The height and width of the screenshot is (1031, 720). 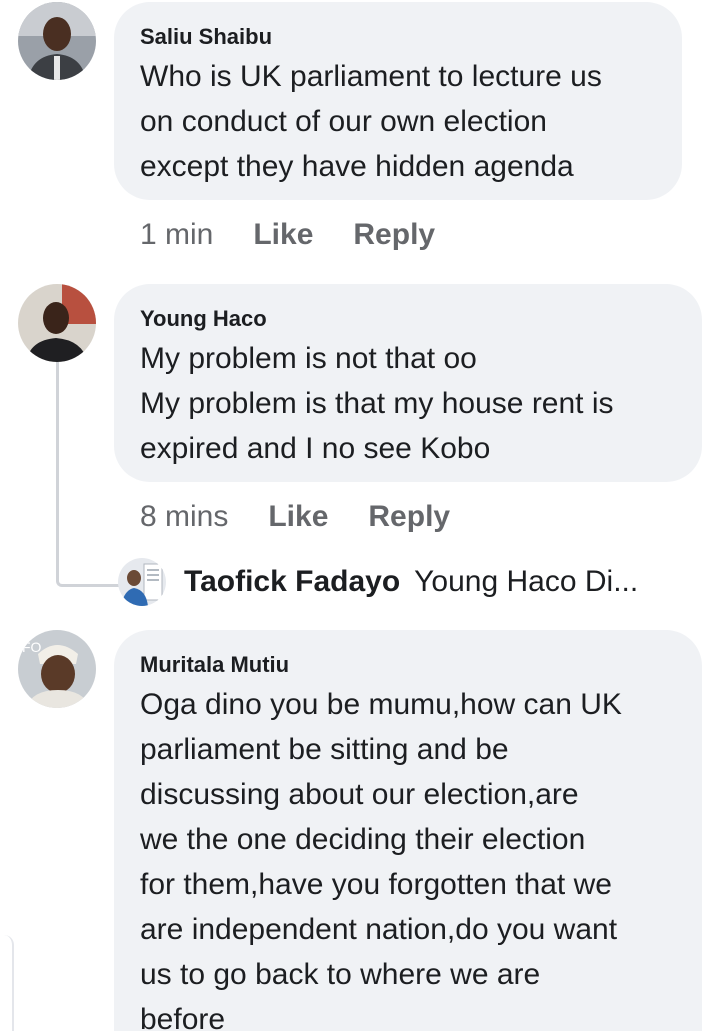 What do you see at coordinates (340, 974) in the screenshot?
I see `comment-line: us to go back to where we are` at bounding box center [340, 974].